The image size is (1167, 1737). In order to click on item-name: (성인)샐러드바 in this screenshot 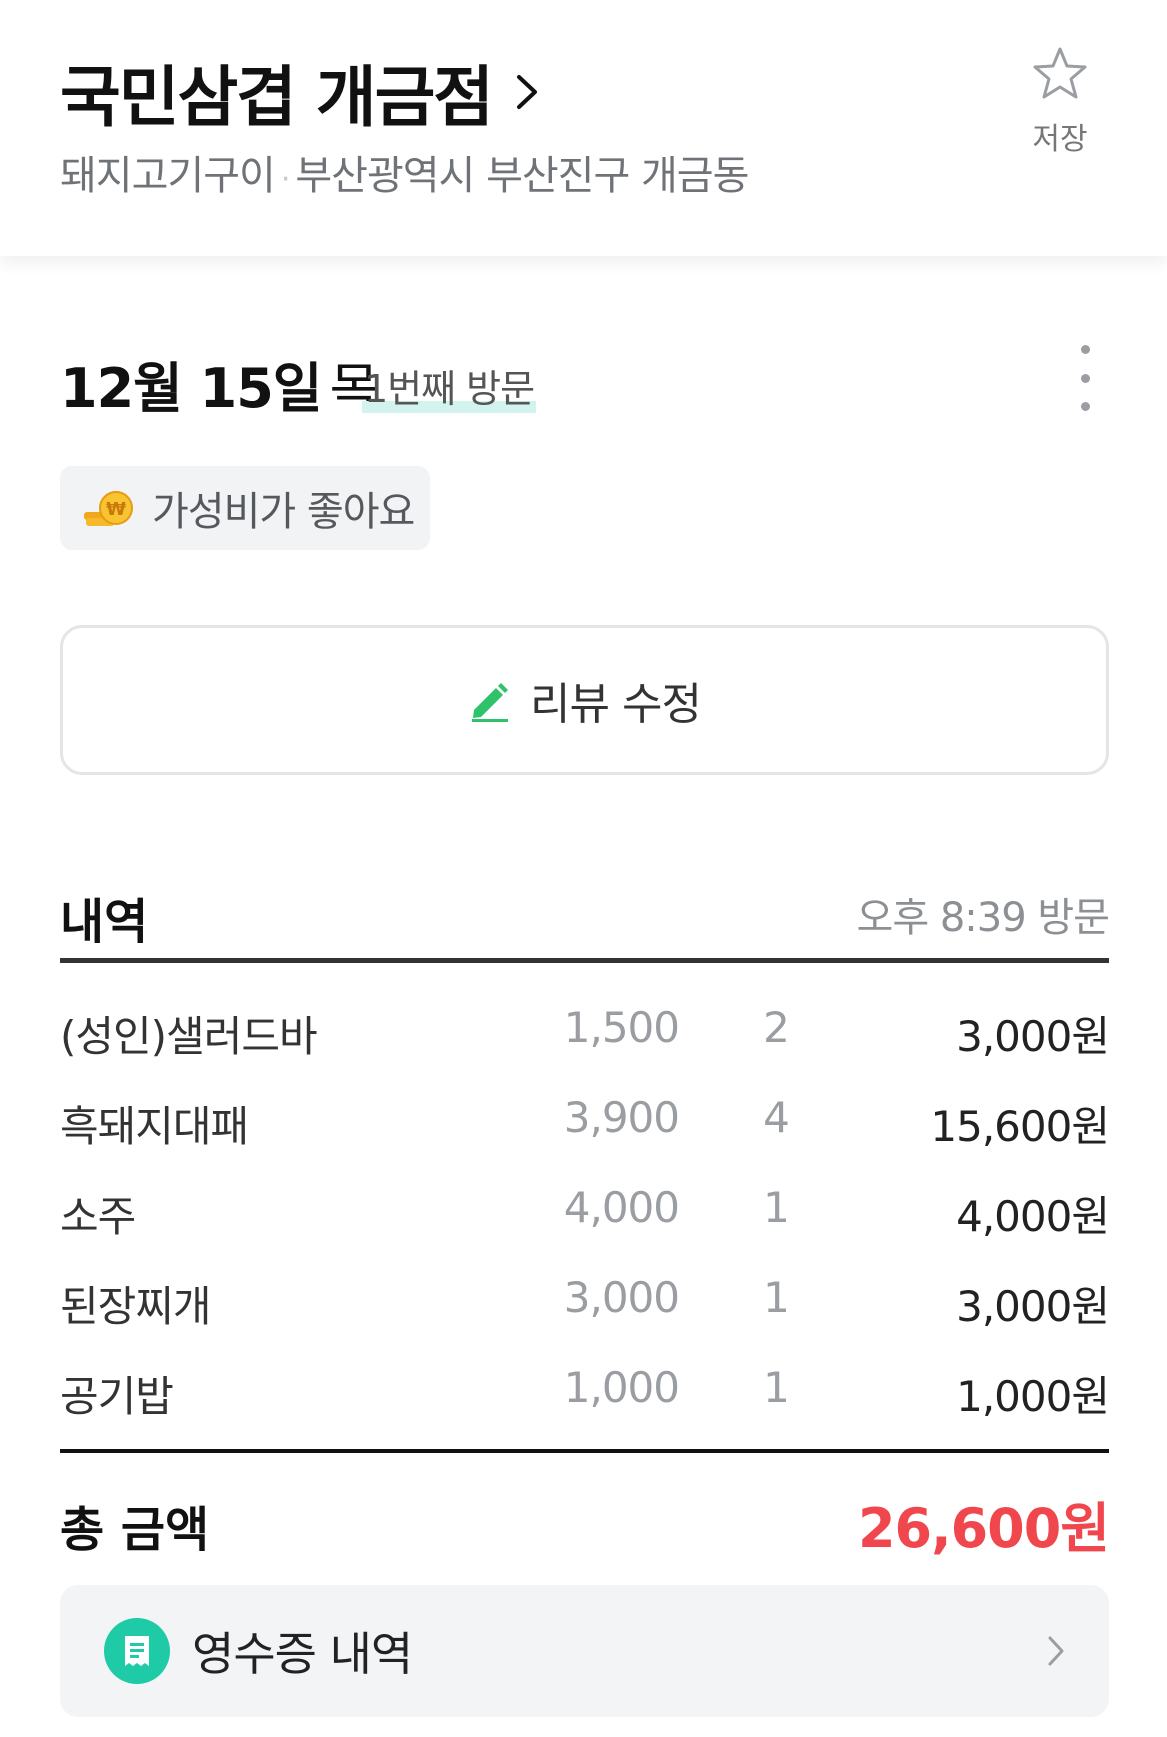, I will do `click(189, 1036)`.